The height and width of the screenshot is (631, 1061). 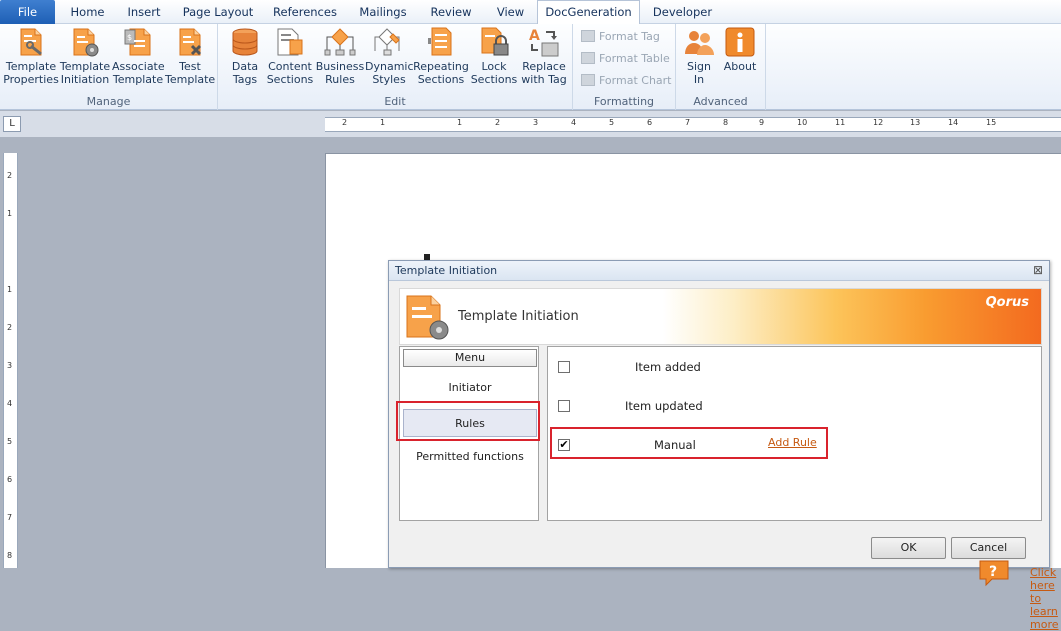 I want to click on help-icon: ?, so click(x=994, y=573).